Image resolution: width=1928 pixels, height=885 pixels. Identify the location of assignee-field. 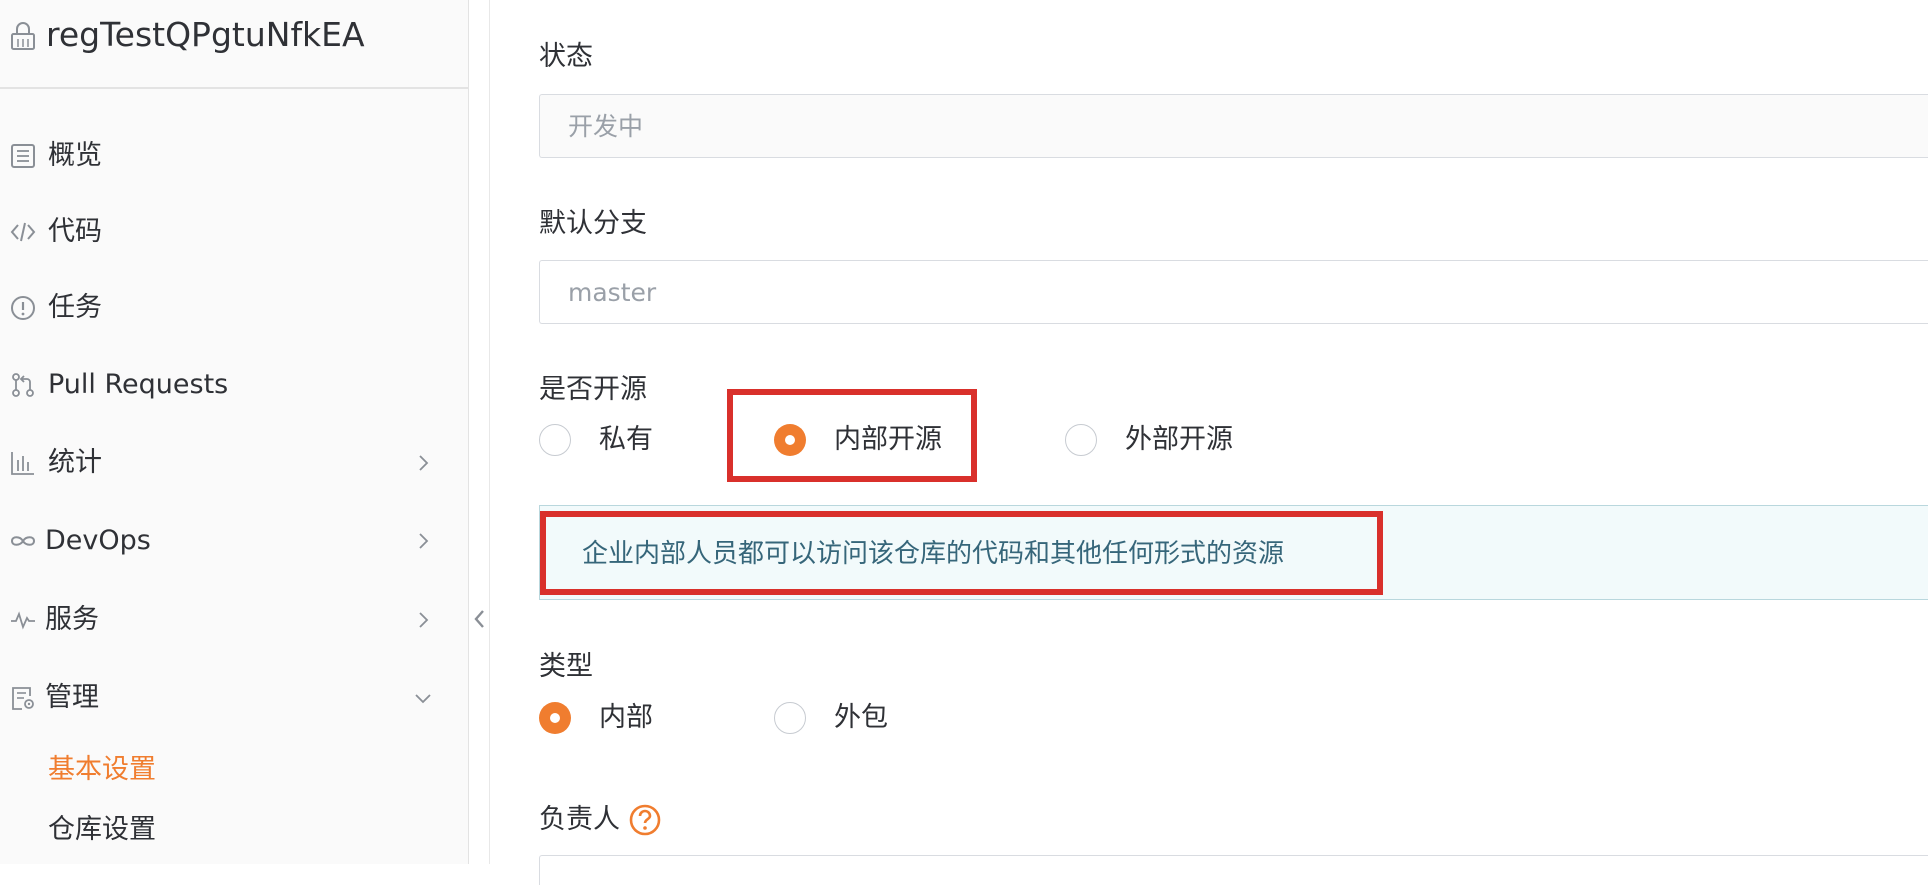
(1233, 870).